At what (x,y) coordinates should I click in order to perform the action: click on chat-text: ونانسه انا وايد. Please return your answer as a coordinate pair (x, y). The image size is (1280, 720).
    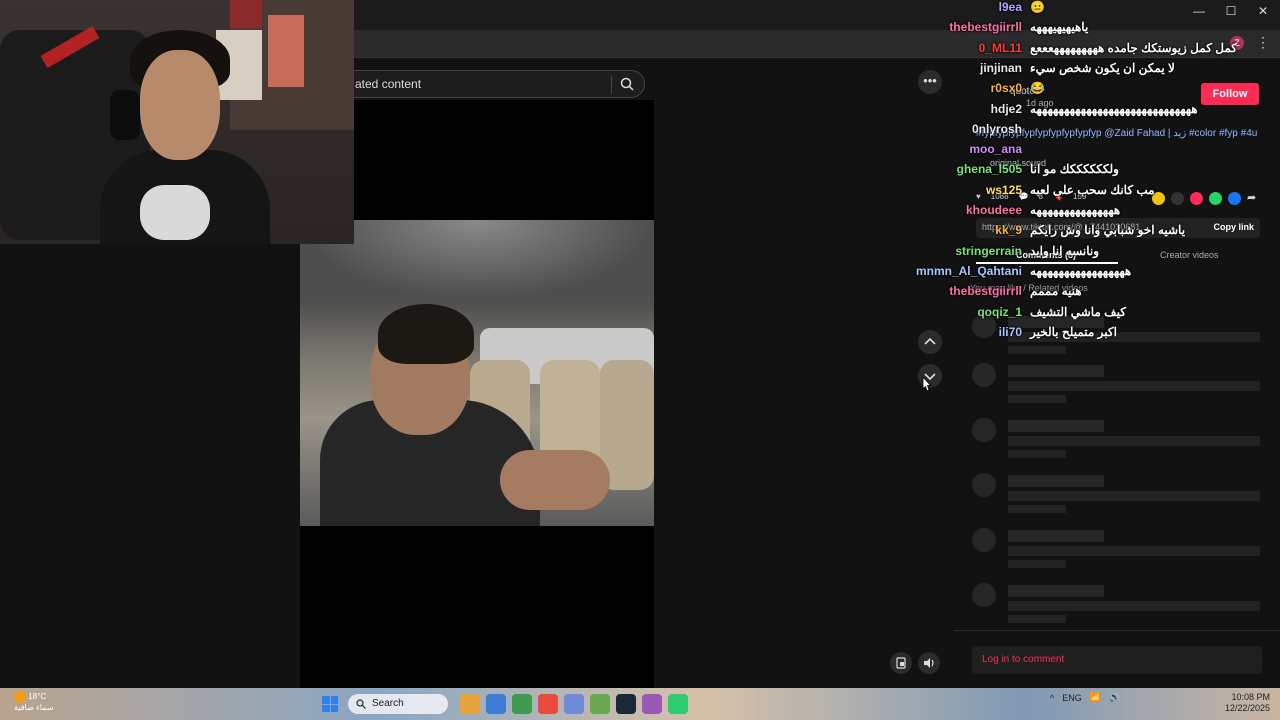
    Looking at the image, I should click on (1065, 250).